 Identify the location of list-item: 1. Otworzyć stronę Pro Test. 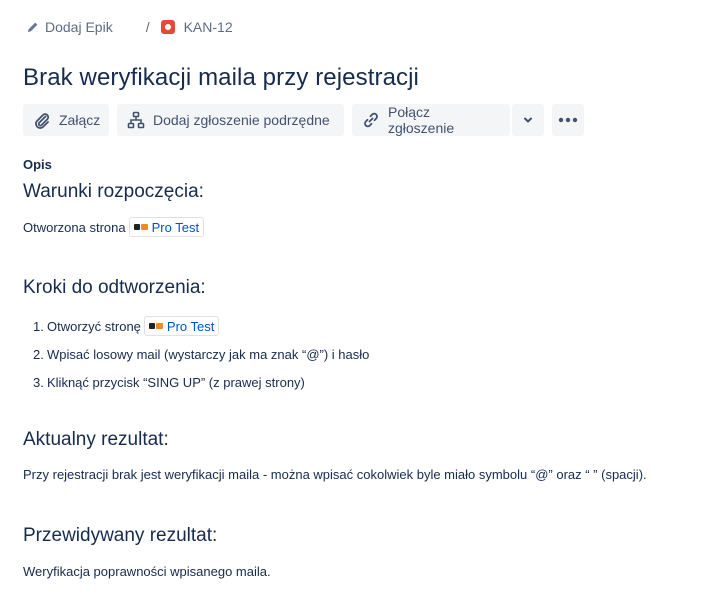
(201, 326).